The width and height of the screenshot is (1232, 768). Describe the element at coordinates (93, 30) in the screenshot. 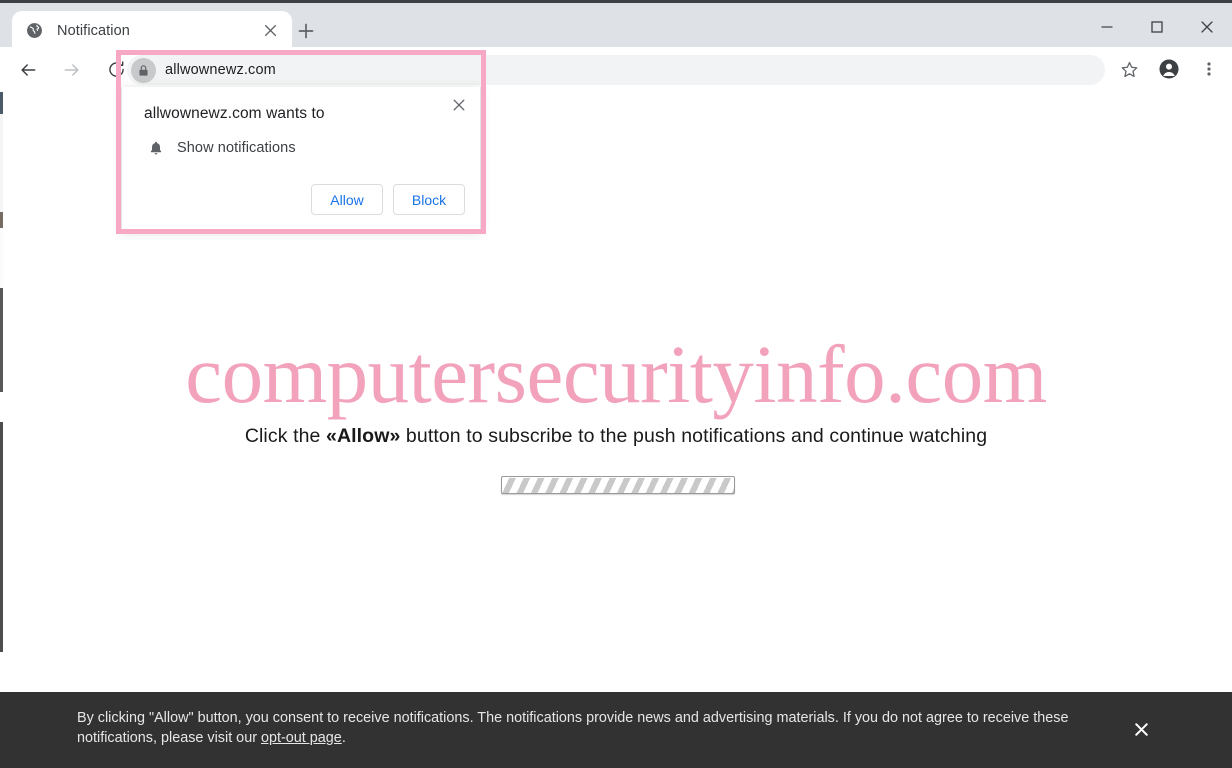

I see `tab-title: Notification` at that location.